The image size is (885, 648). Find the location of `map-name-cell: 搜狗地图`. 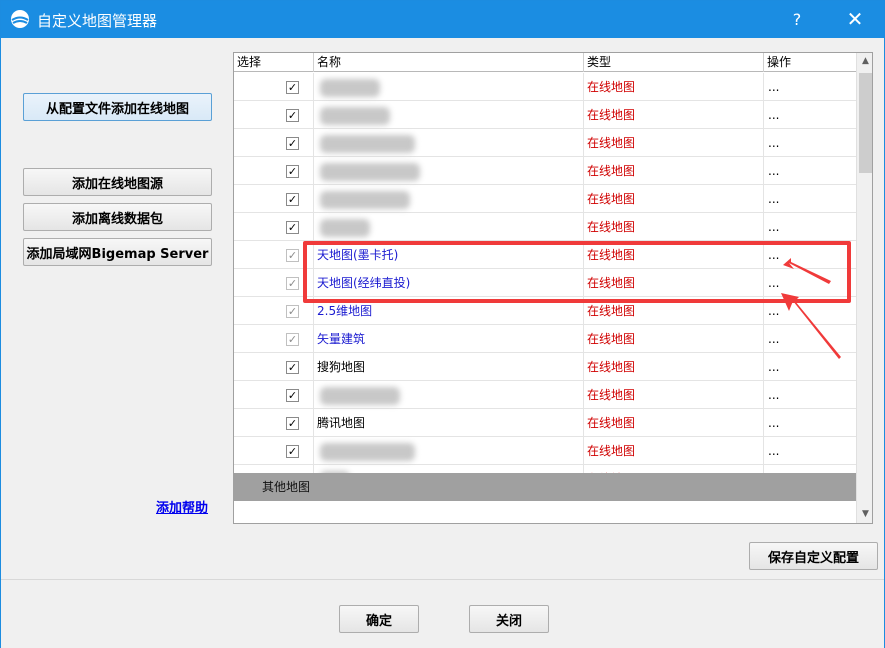

map-name-cell: 搜狗地图 is located at coordinates (449, 367).